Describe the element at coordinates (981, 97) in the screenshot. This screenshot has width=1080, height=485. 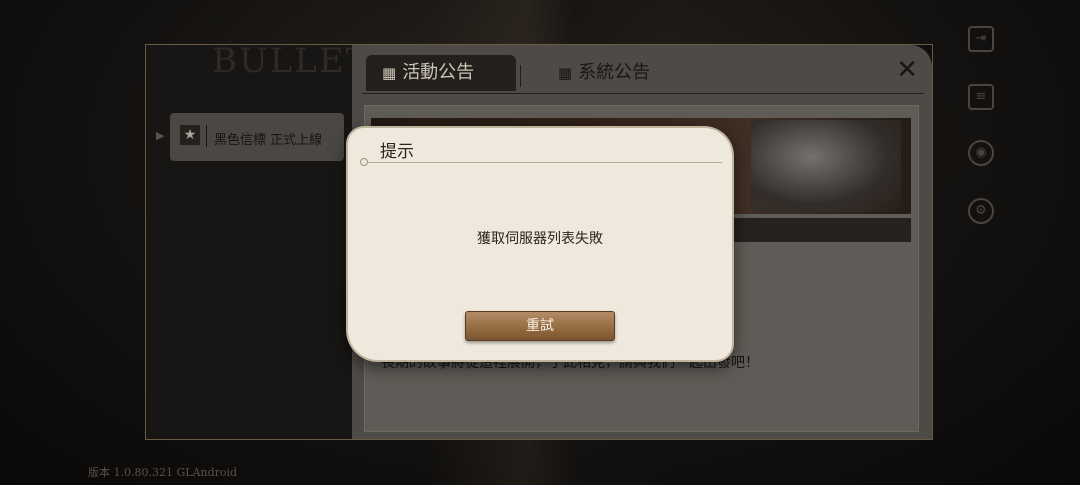
I see `notice-icon: ≡` at that location.